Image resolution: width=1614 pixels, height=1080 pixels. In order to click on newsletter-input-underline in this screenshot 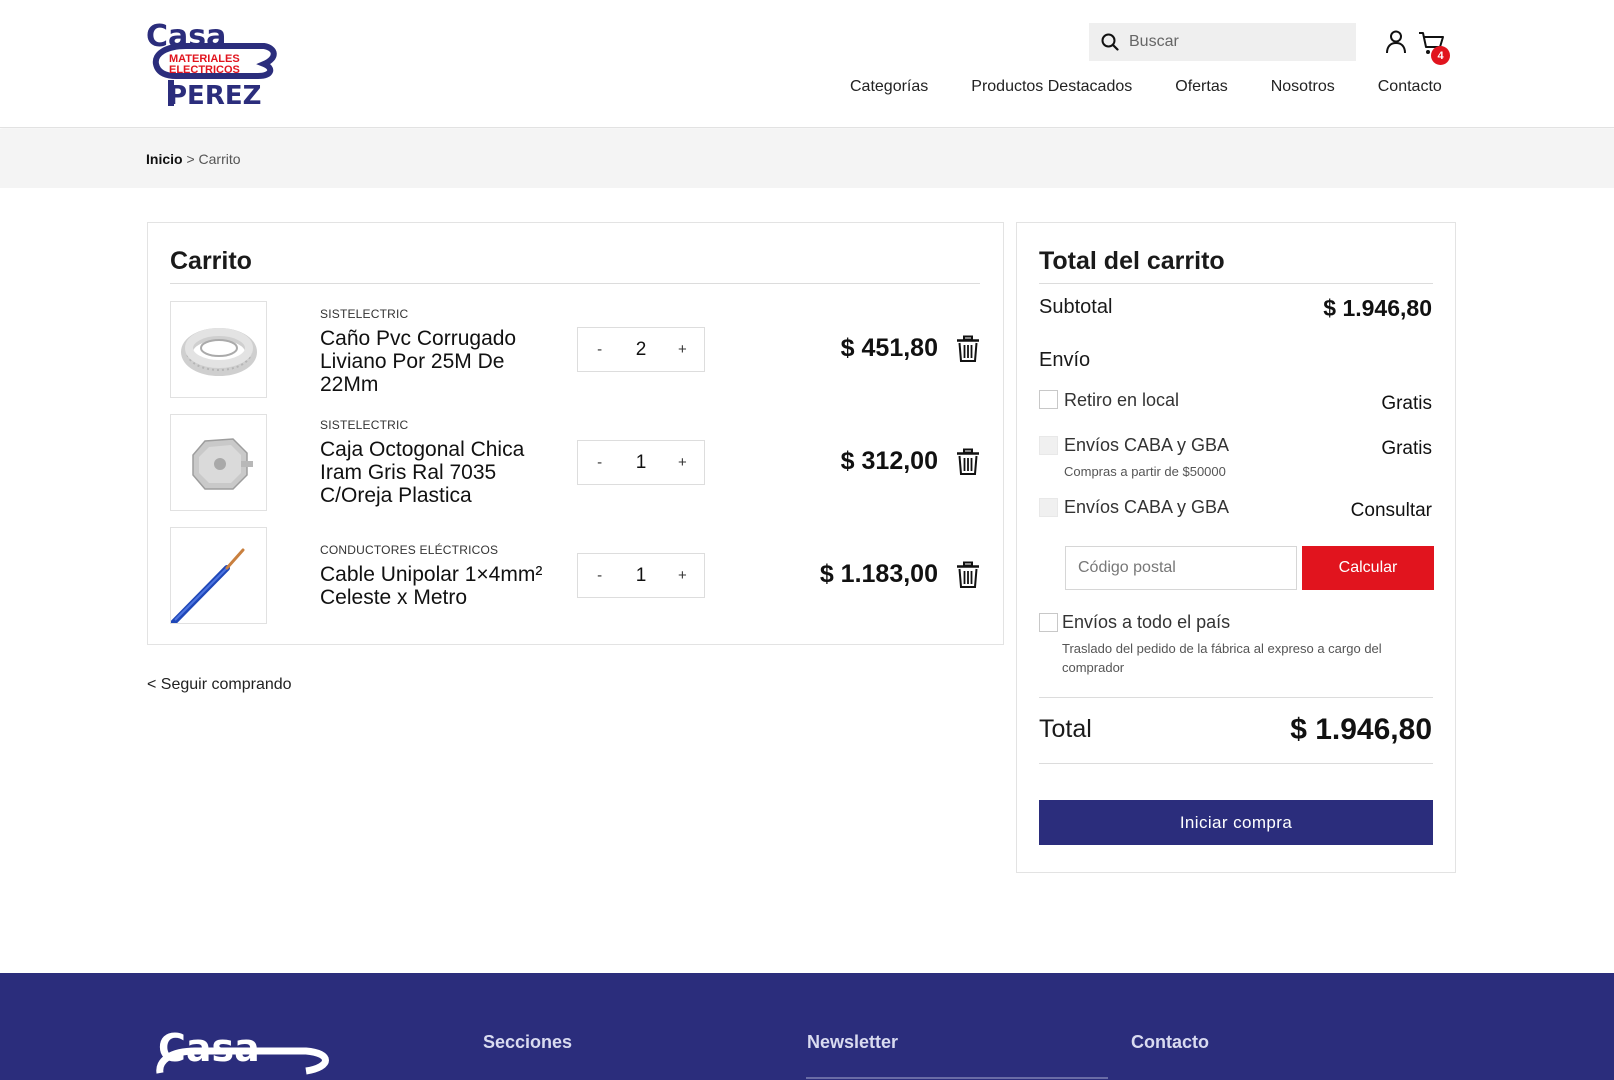, I will do `click(957, 1078)`.